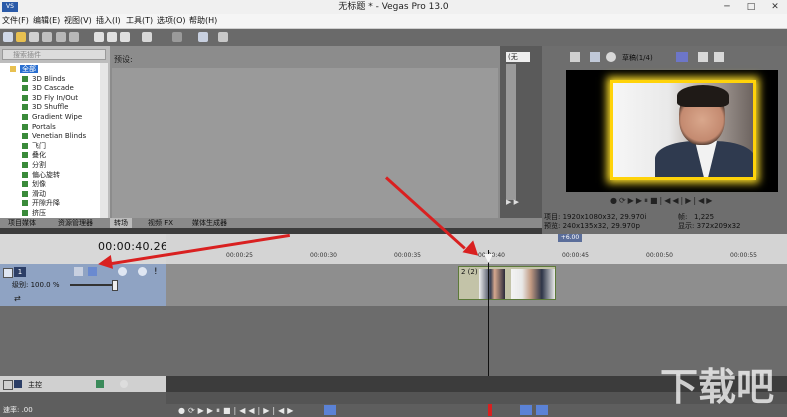 The width and height of the screenshot is (787, 417). Describe the element at coordinates (682, 57) in the screenshot. I see `display-options-icon` at that location.